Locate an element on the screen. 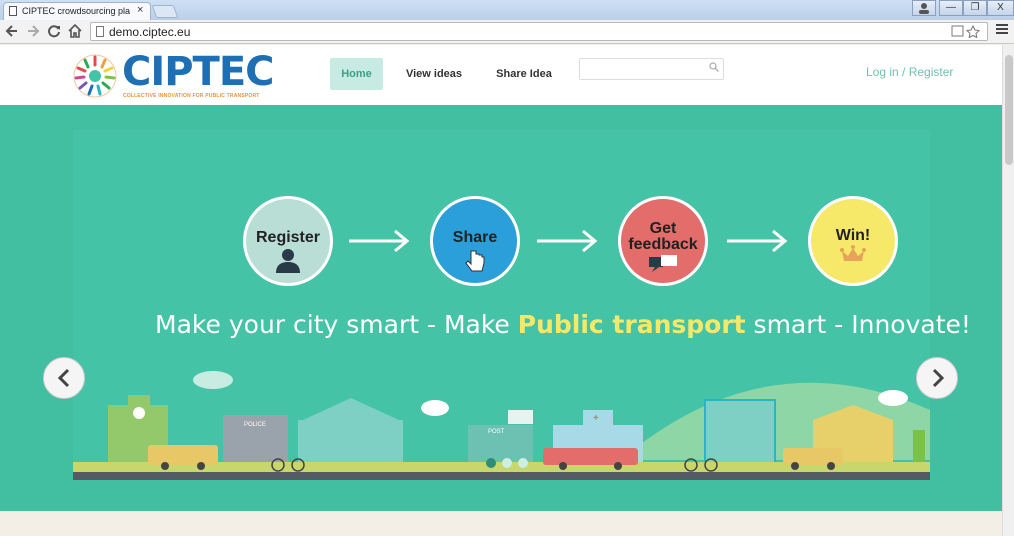  nav-share-idea: Share Idea is located at coordinates (524, 74).